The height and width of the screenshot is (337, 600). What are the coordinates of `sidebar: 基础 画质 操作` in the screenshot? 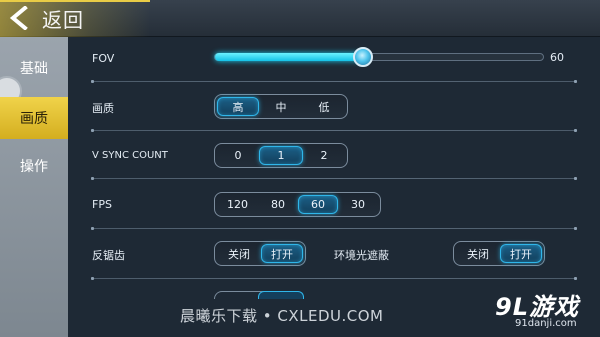 It's located at (34, 187).